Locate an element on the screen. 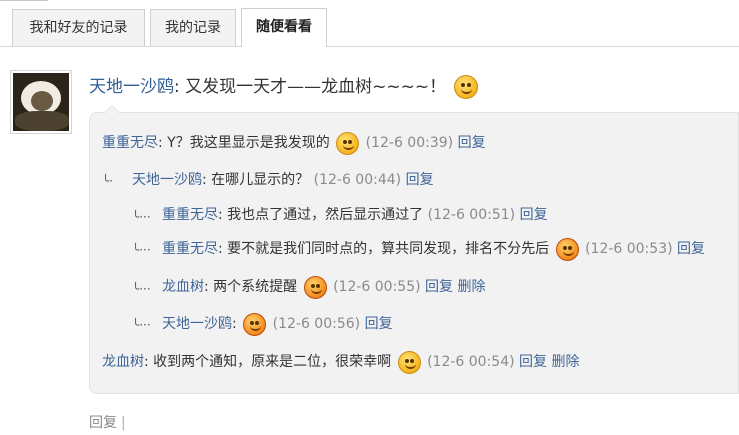 The width and height of the screenshot is (739, 435). tongue-smiley-icon is located at coordinates (567, 249).